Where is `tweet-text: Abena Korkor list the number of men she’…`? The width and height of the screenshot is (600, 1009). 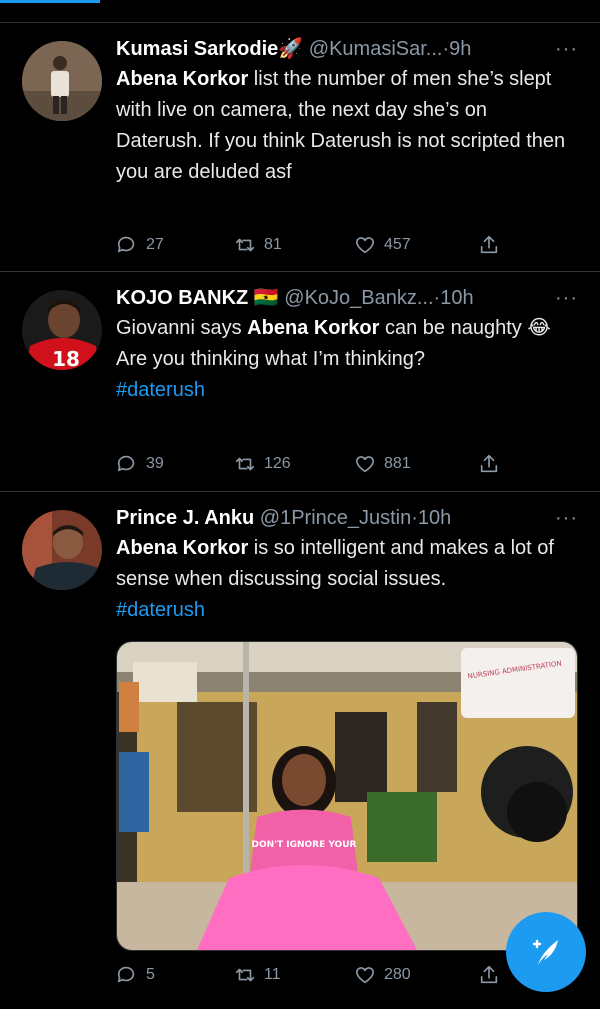 tweet-text: Abena Korkor list the number of men she’… is located at coordinates (347, 126).